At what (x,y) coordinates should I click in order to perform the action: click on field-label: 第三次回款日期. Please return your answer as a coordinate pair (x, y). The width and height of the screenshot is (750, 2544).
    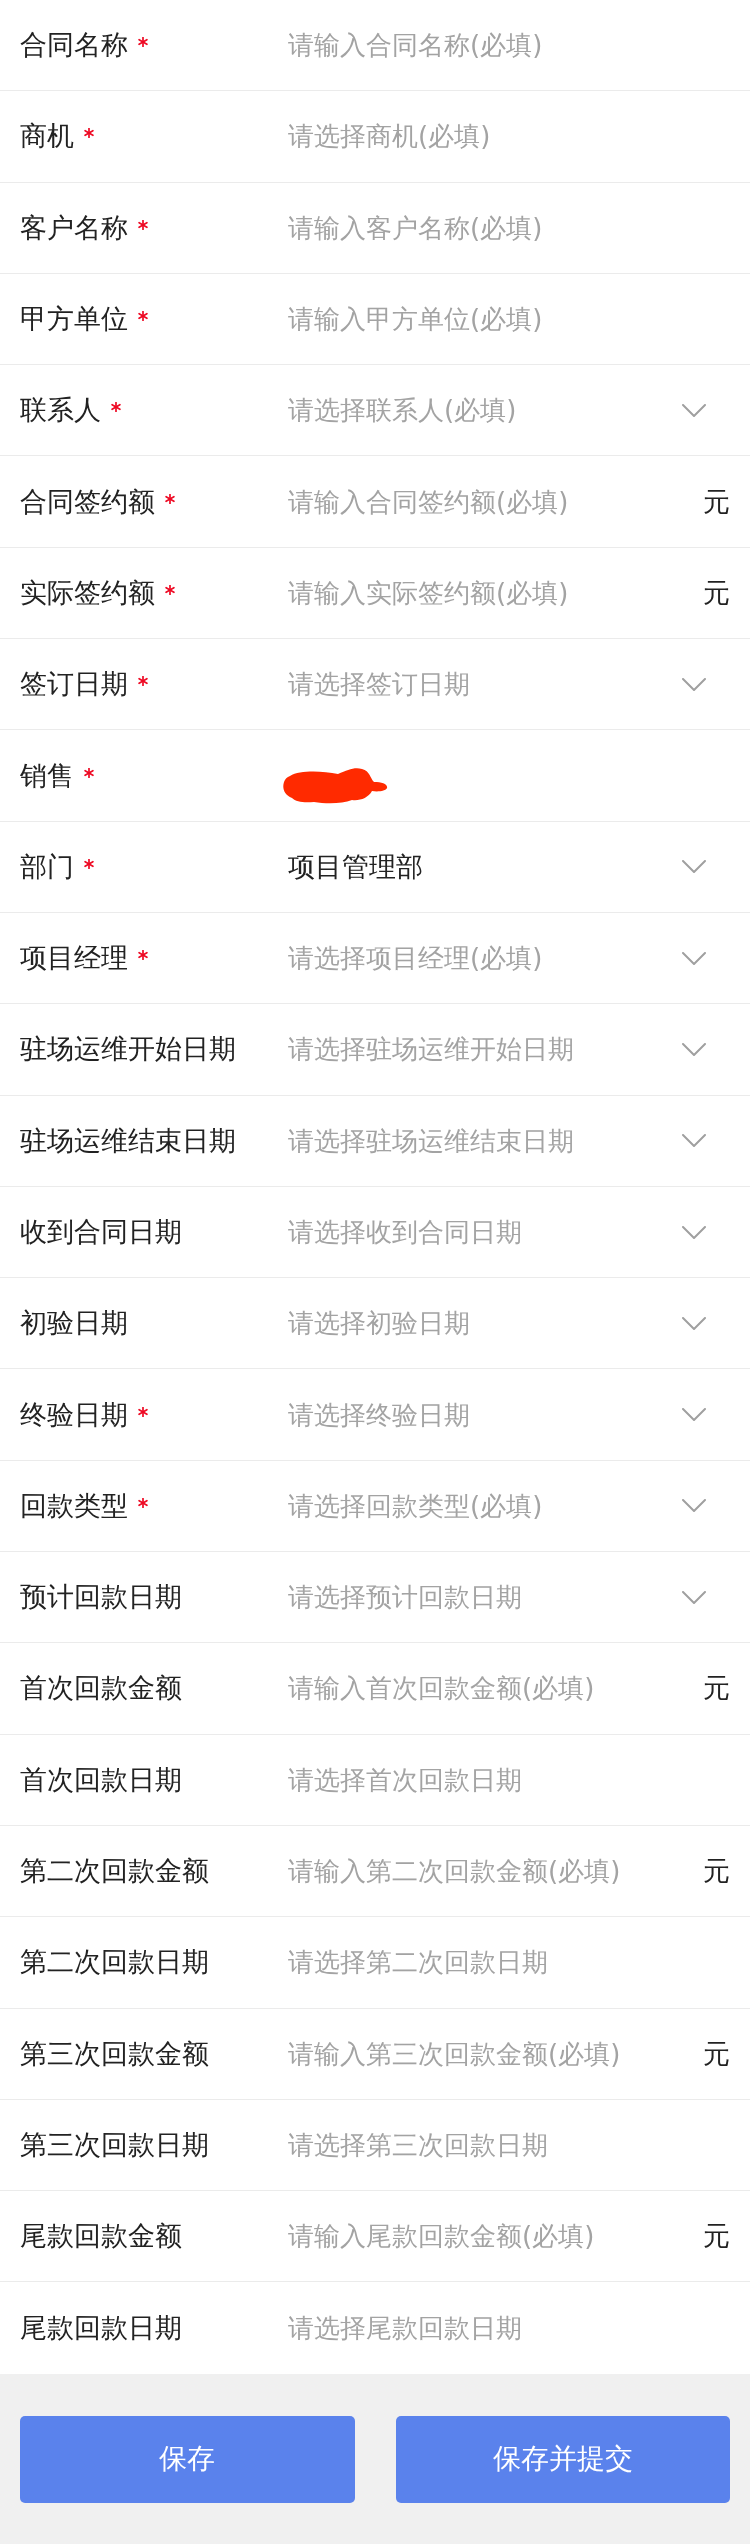
    Looking at the image, I should click on (114, 2144).